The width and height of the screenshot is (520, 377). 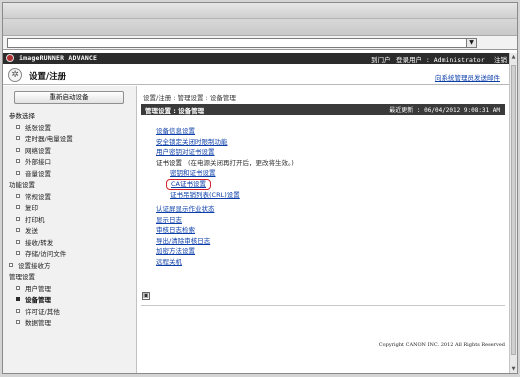 What do you see at coordinates (18, 299) in the screenshot?
I see `bullet-active-icon` at bounding box center [18, 299].